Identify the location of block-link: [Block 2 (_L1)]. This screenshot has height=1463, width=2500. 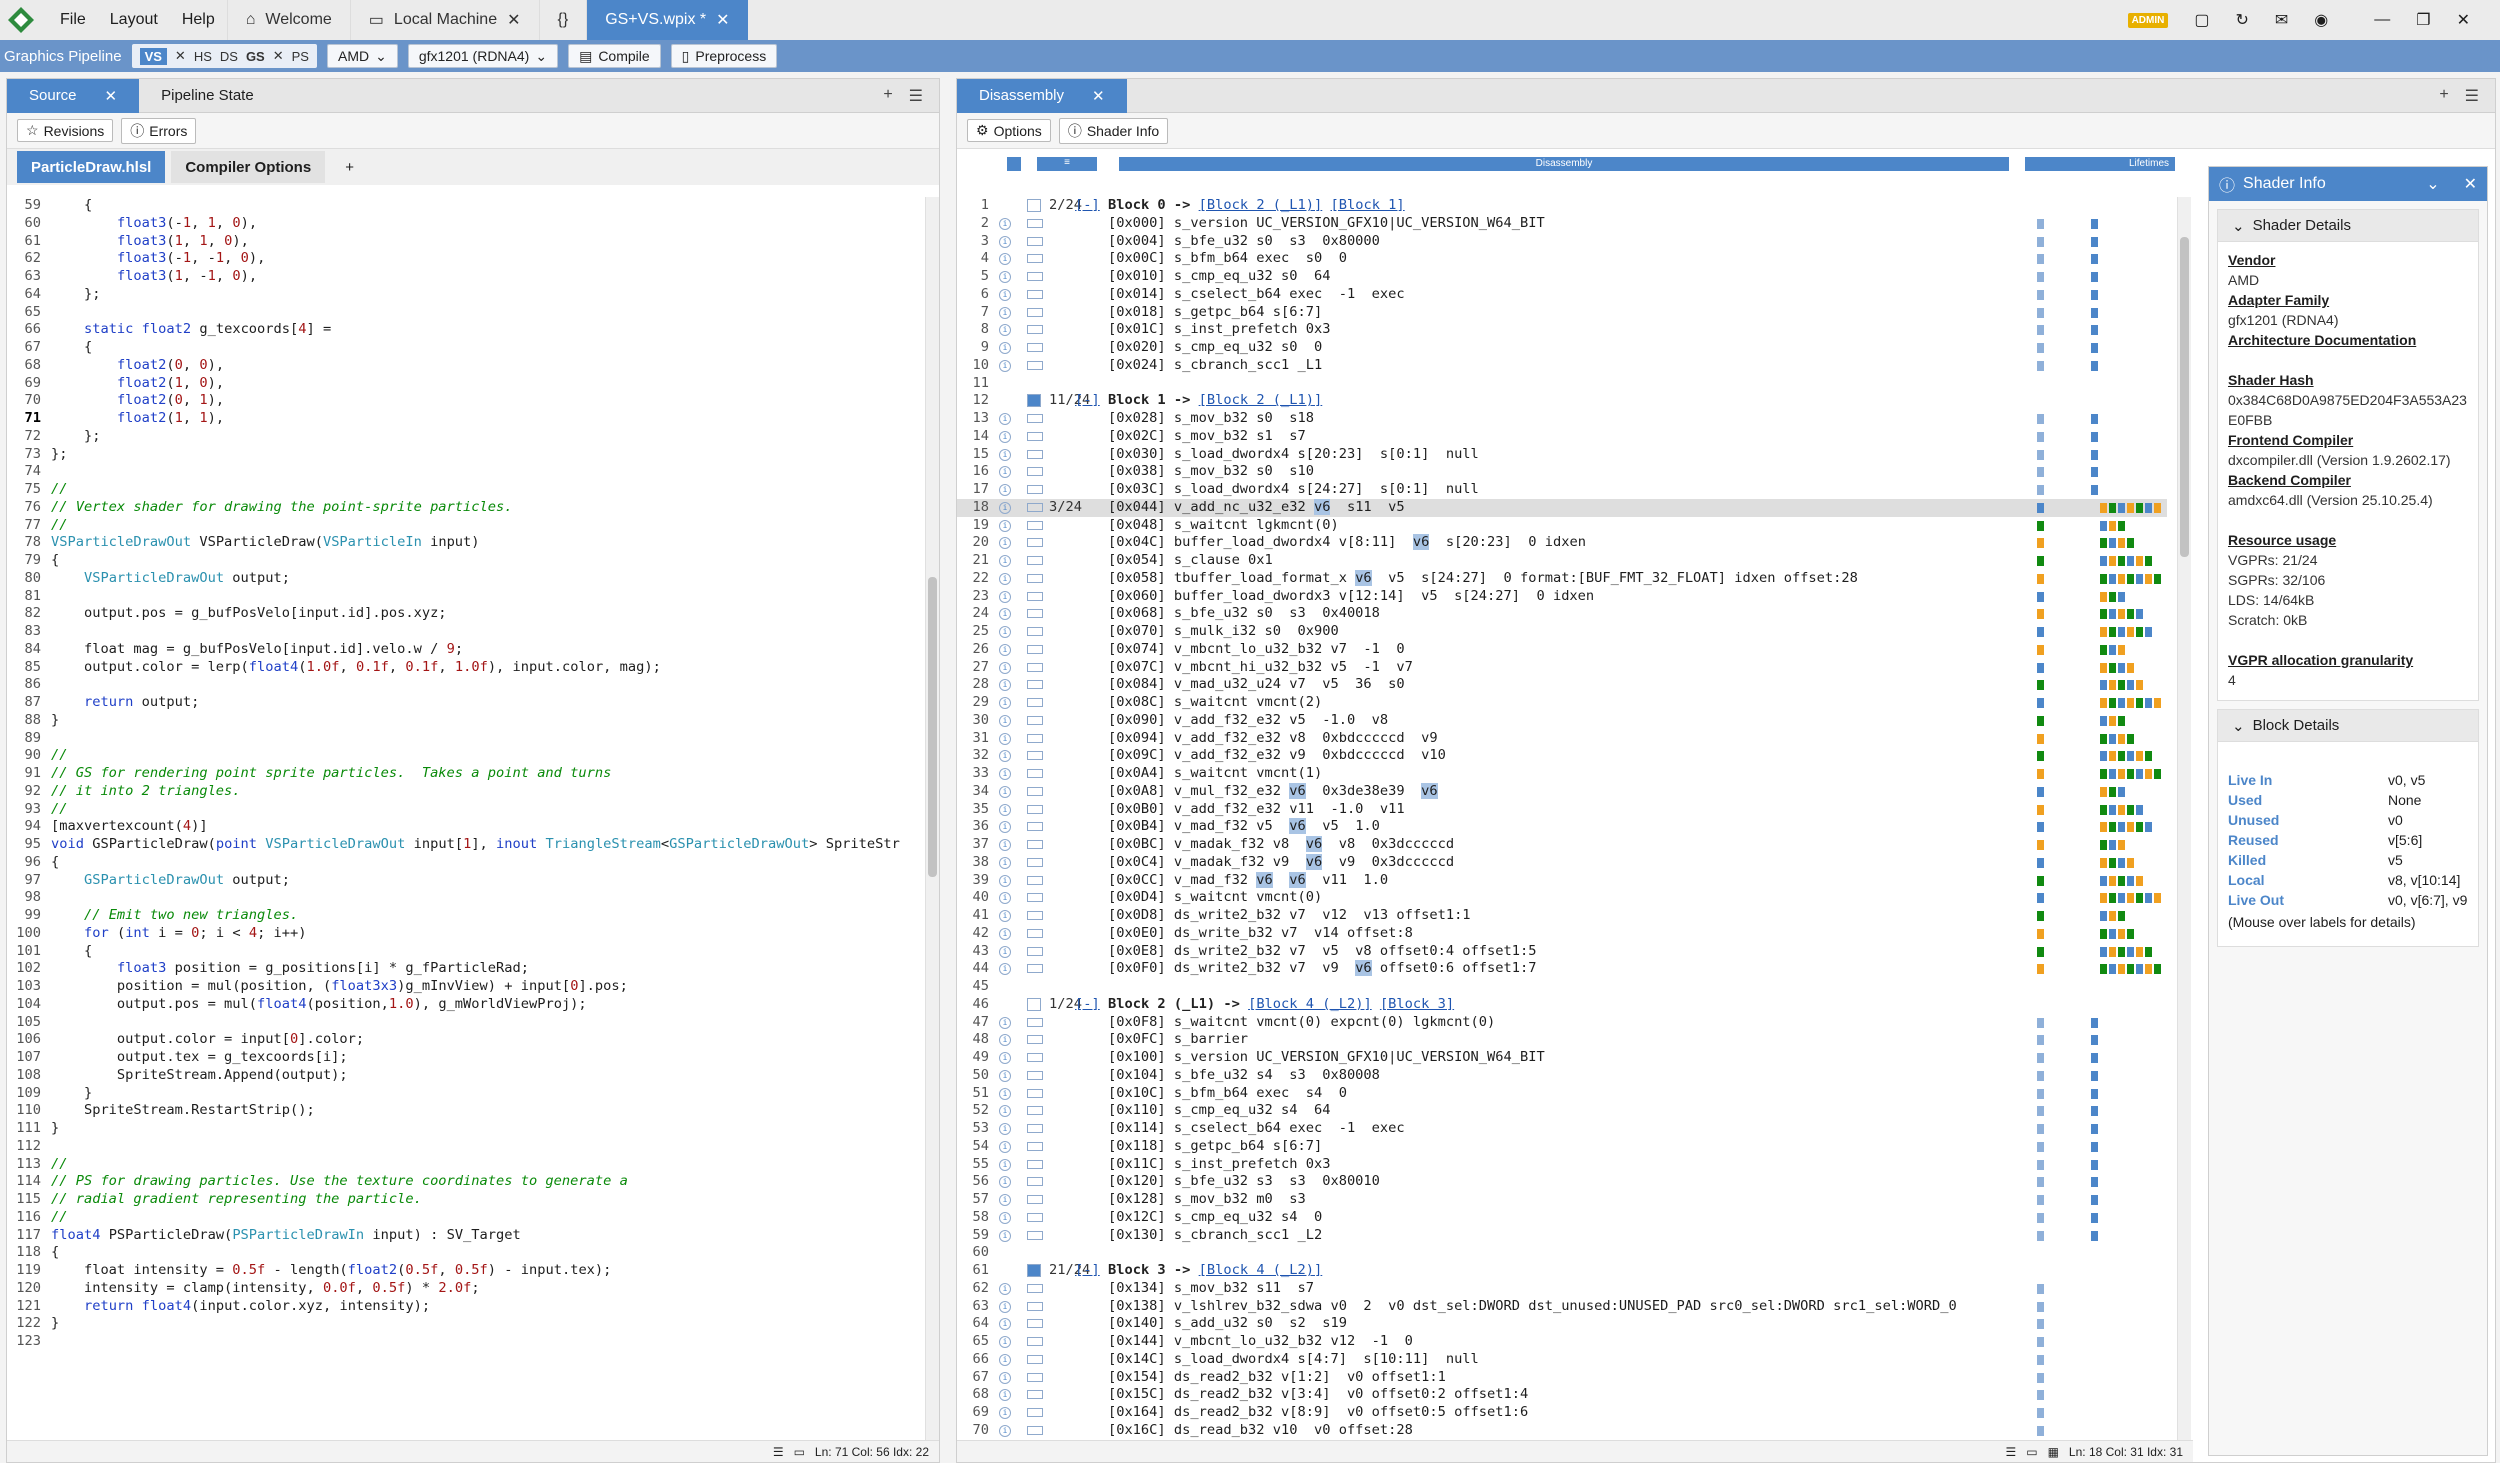
(1261, 205).